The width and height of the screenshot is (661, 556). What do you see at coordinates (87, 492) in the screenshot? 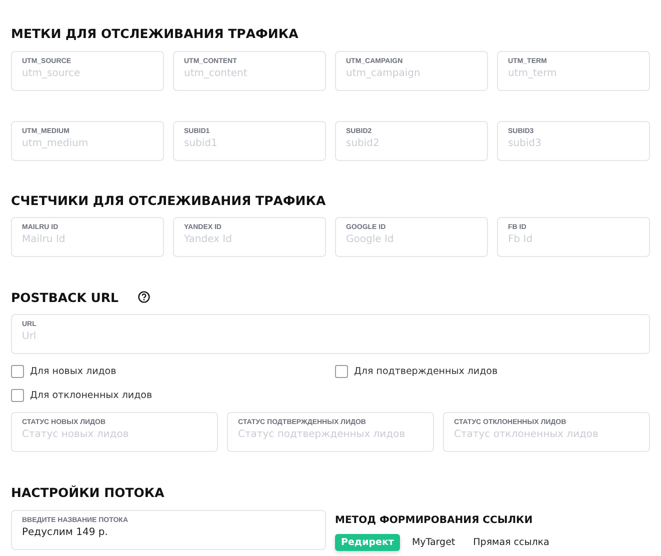
I see `section-title: НАСТРОЙКИ ПОТОКА` at bounding box center [87, 492].